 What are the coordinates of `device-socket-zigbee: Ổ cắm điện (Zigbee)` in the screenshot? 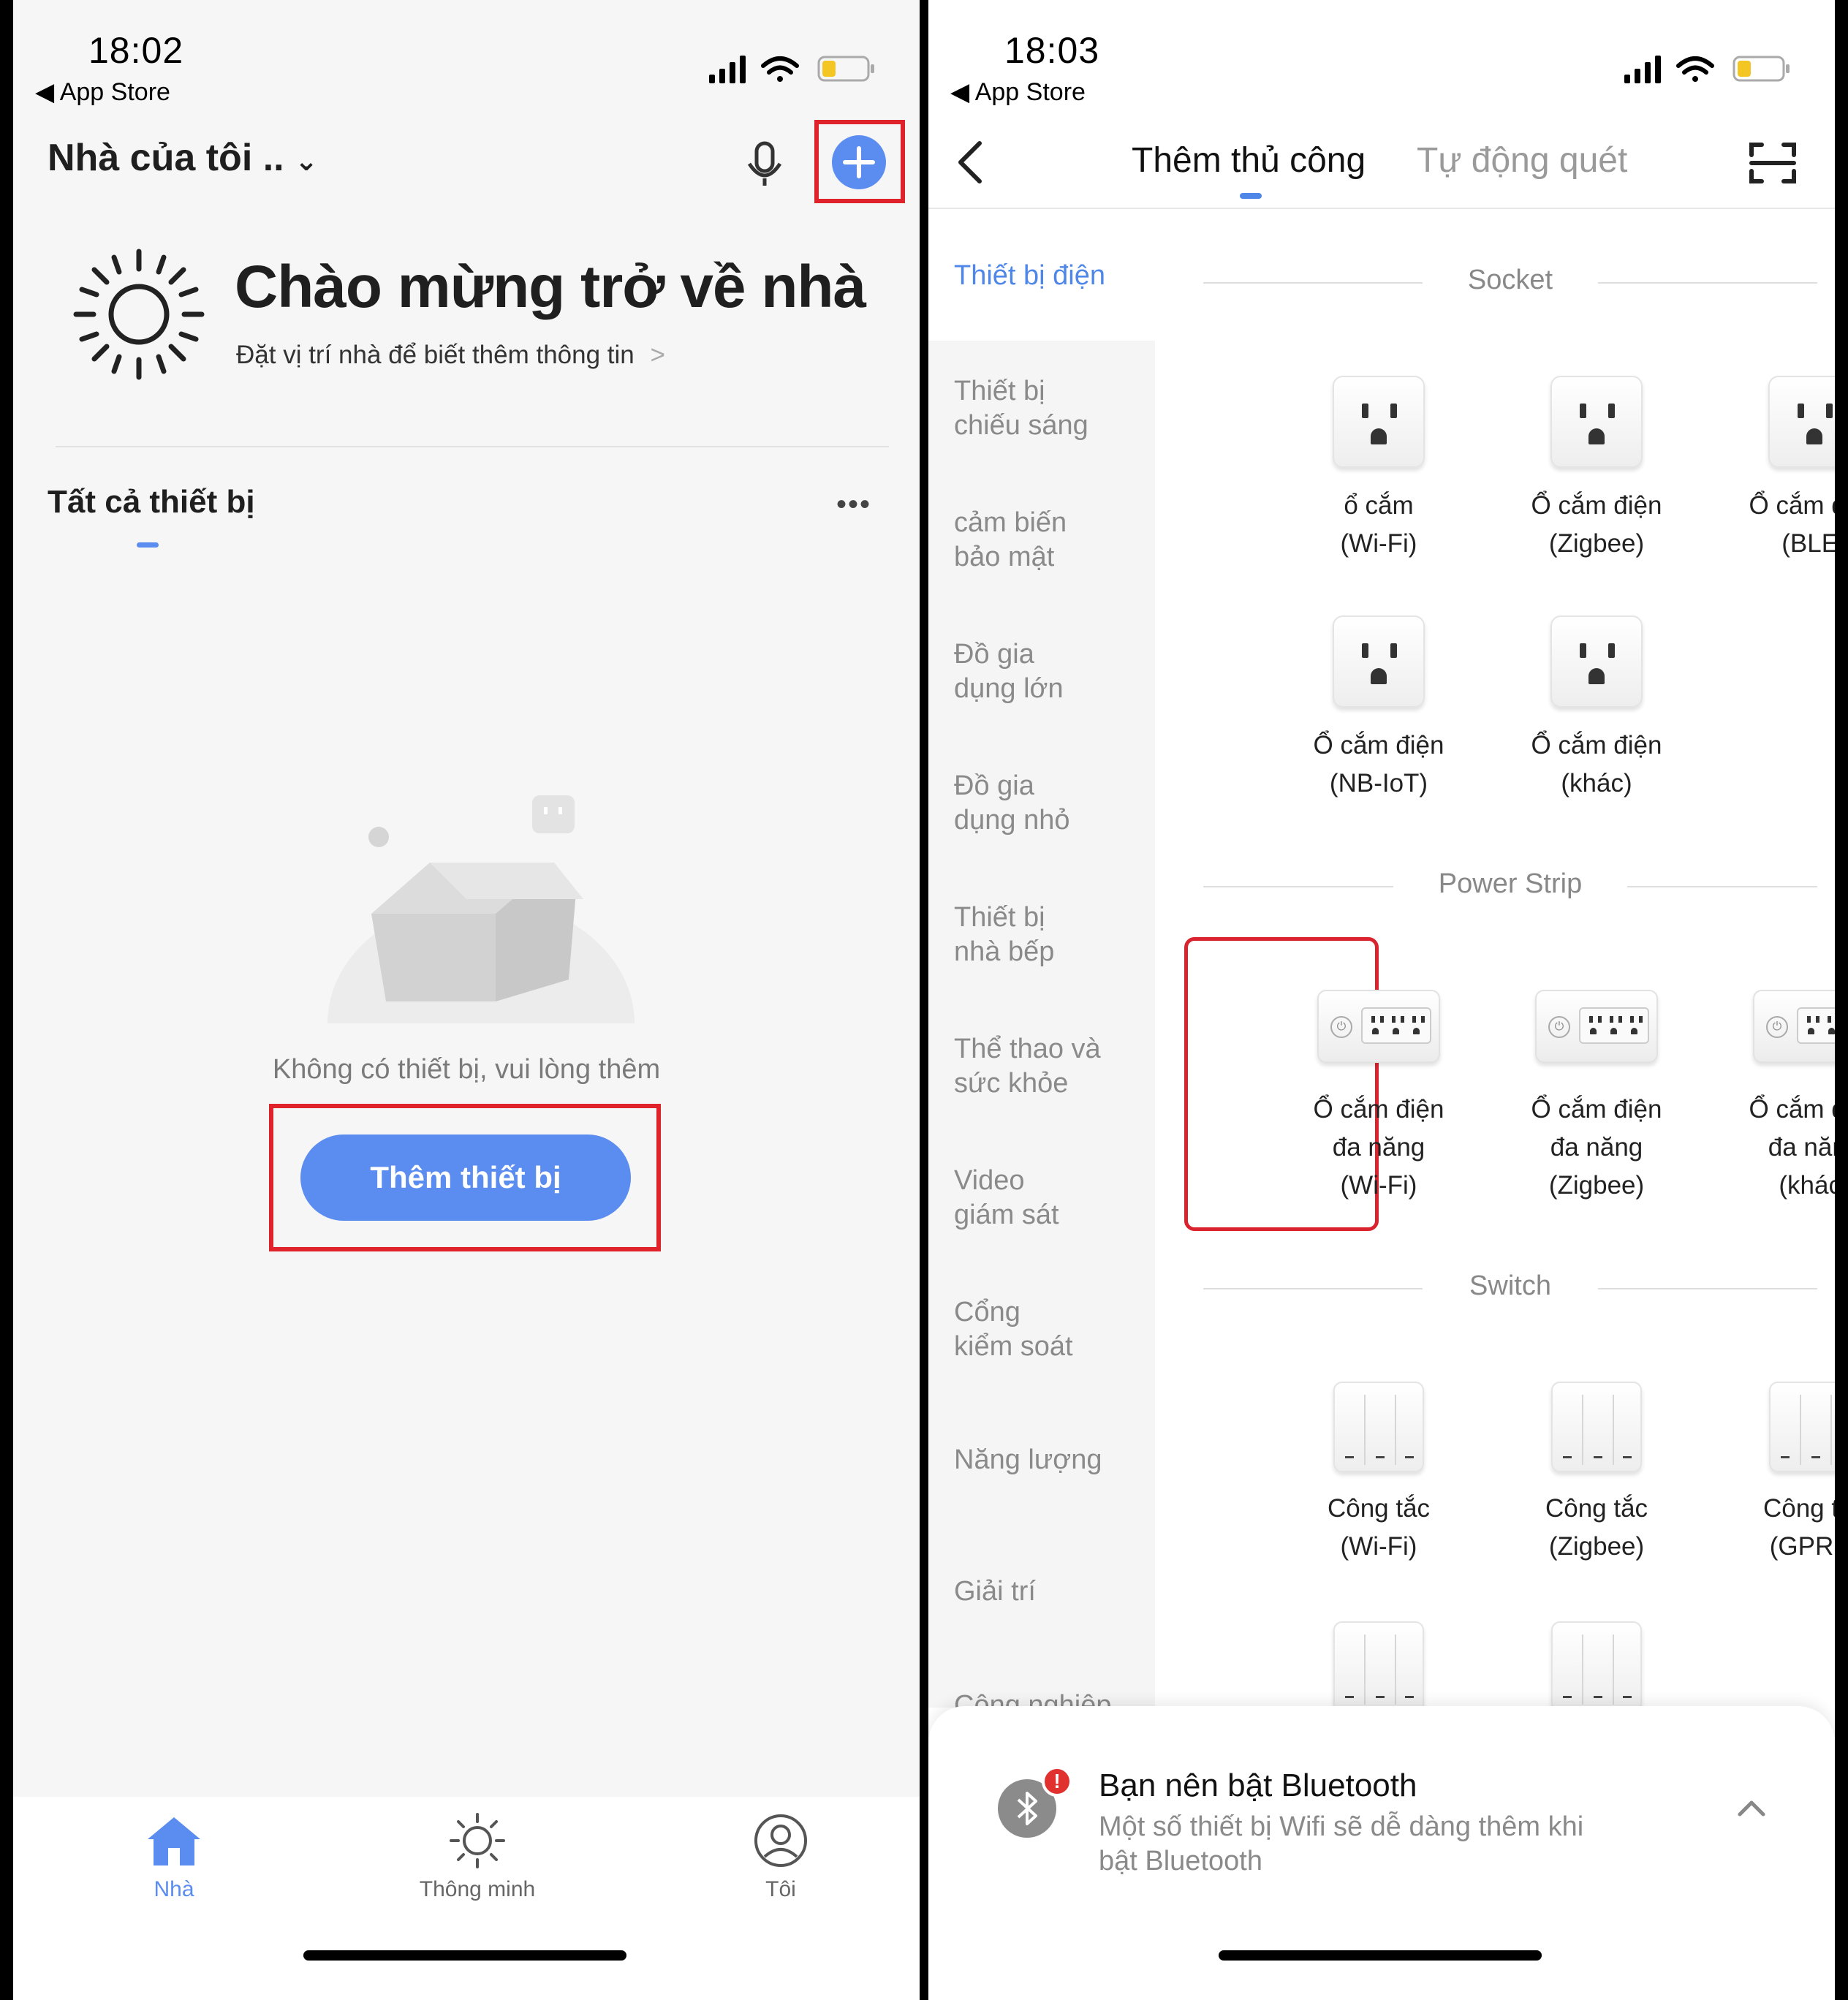 It's located at (1597, 483).